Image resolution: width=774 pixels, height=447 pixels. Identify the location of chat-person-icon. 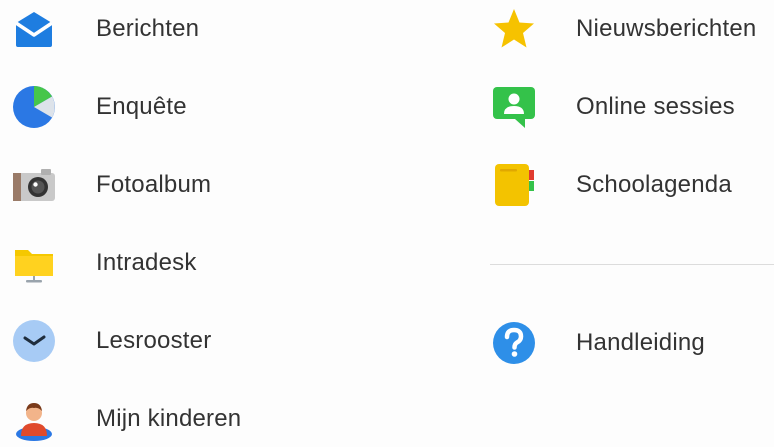
(514, 107).